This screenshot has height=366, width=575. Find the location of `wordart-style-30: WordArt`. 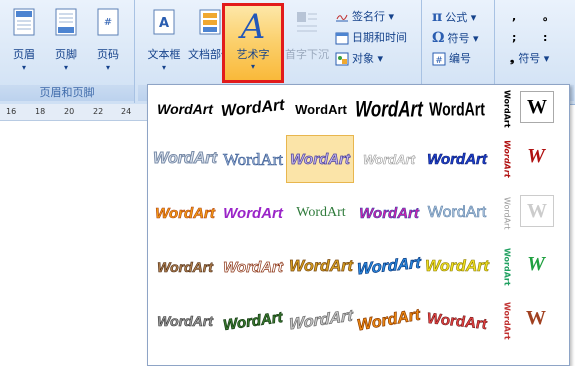

wordart-style-30: WordArt is located at coordinates (253, 321).